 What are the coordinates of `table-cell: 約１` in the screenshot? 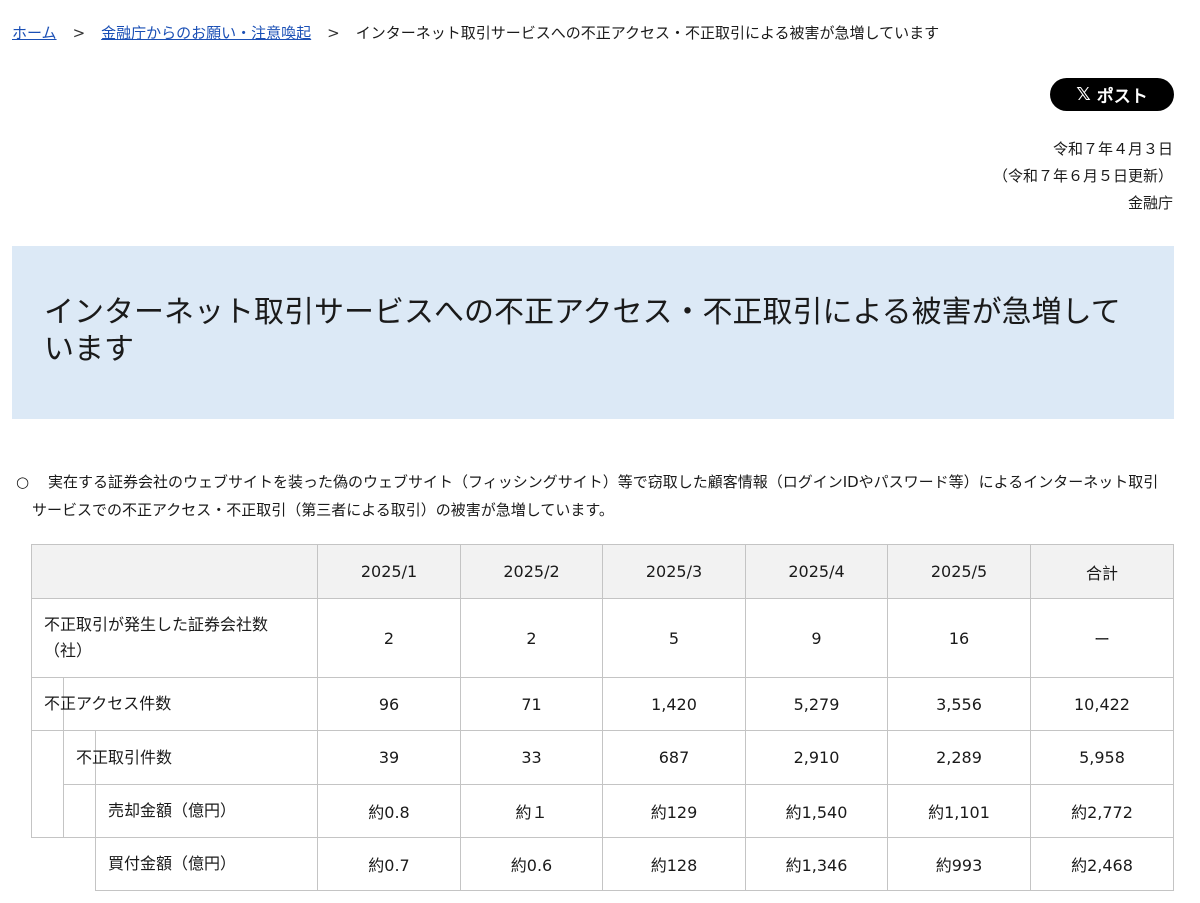 It's located at (531, 811).